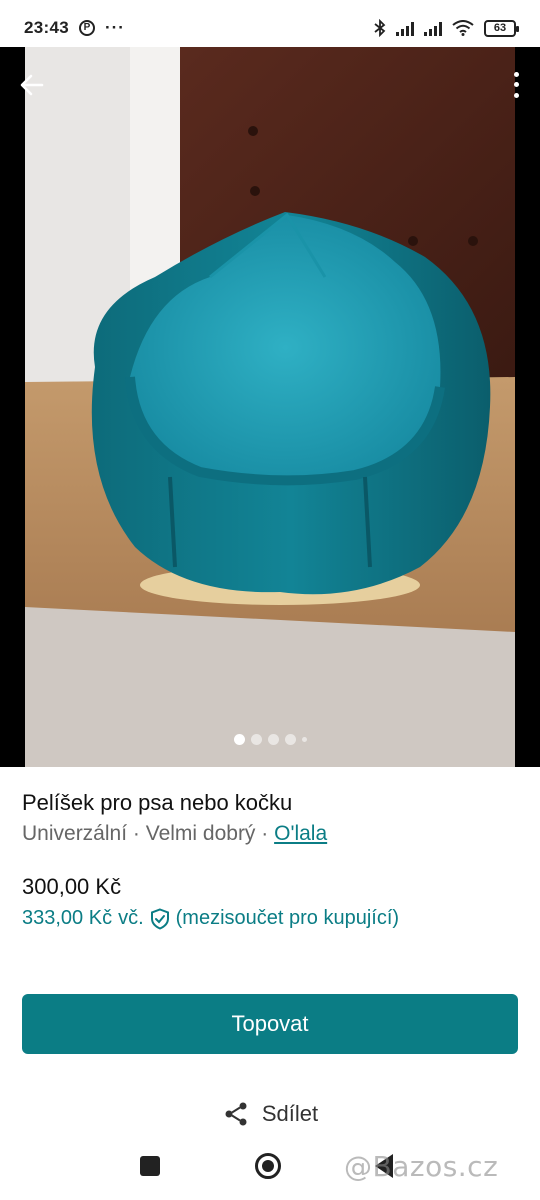 The image size is (540, 1200). I want to click on listing-size: Univerzální, so click(75, 833).